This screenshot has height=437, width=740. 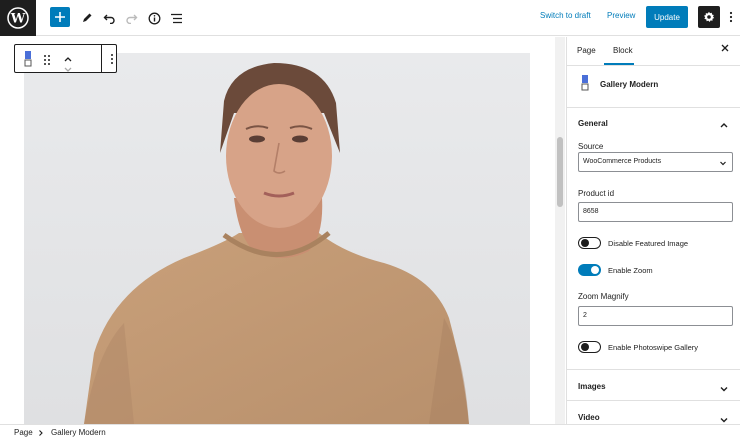 I want to click on product-id-label: Product id, so click(x=596, y=193).